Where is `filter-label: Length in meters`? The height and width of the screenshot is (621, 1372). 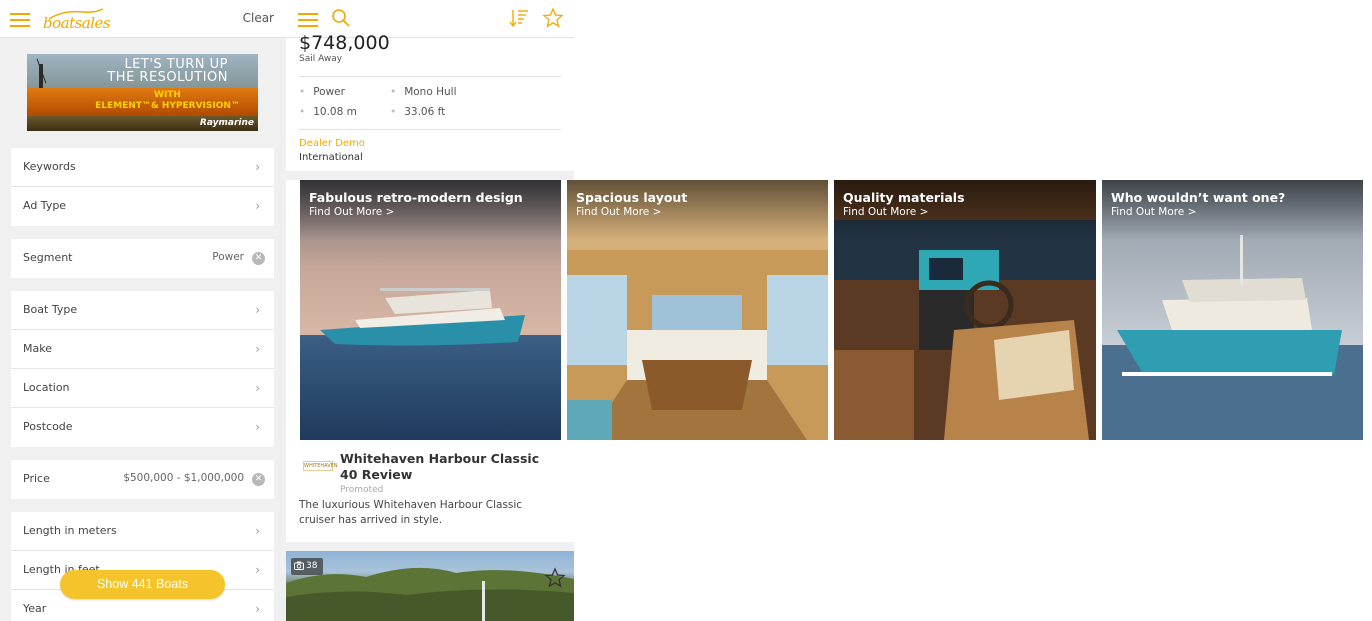
filter-label: Length in meters is located at coordinates (70, 530).